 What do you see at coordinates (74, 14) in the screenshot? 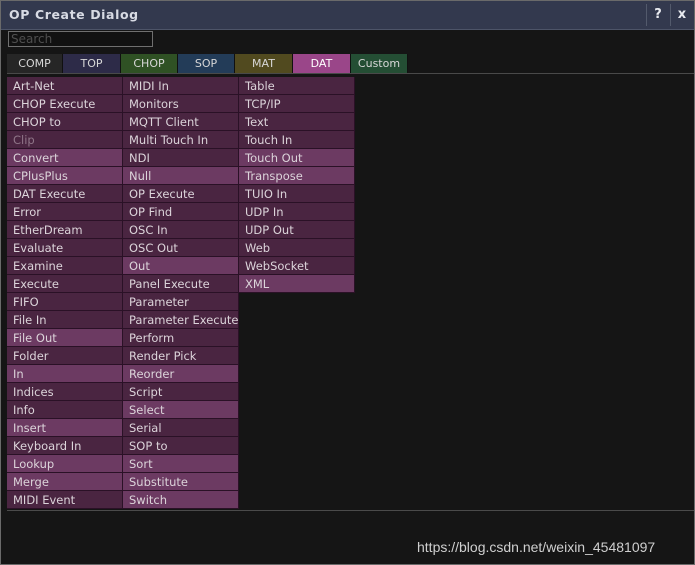
I see `dialog-title: OP Create Dialog` at bounding box center [74, 14].